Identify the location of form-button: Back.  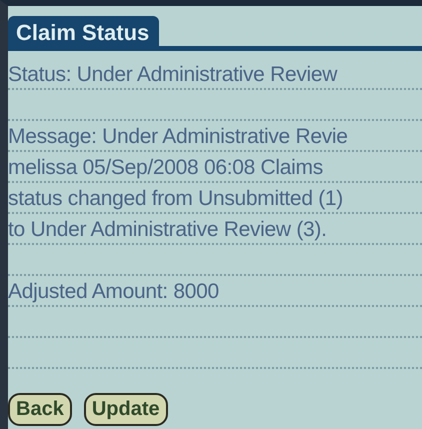
(40, 409).